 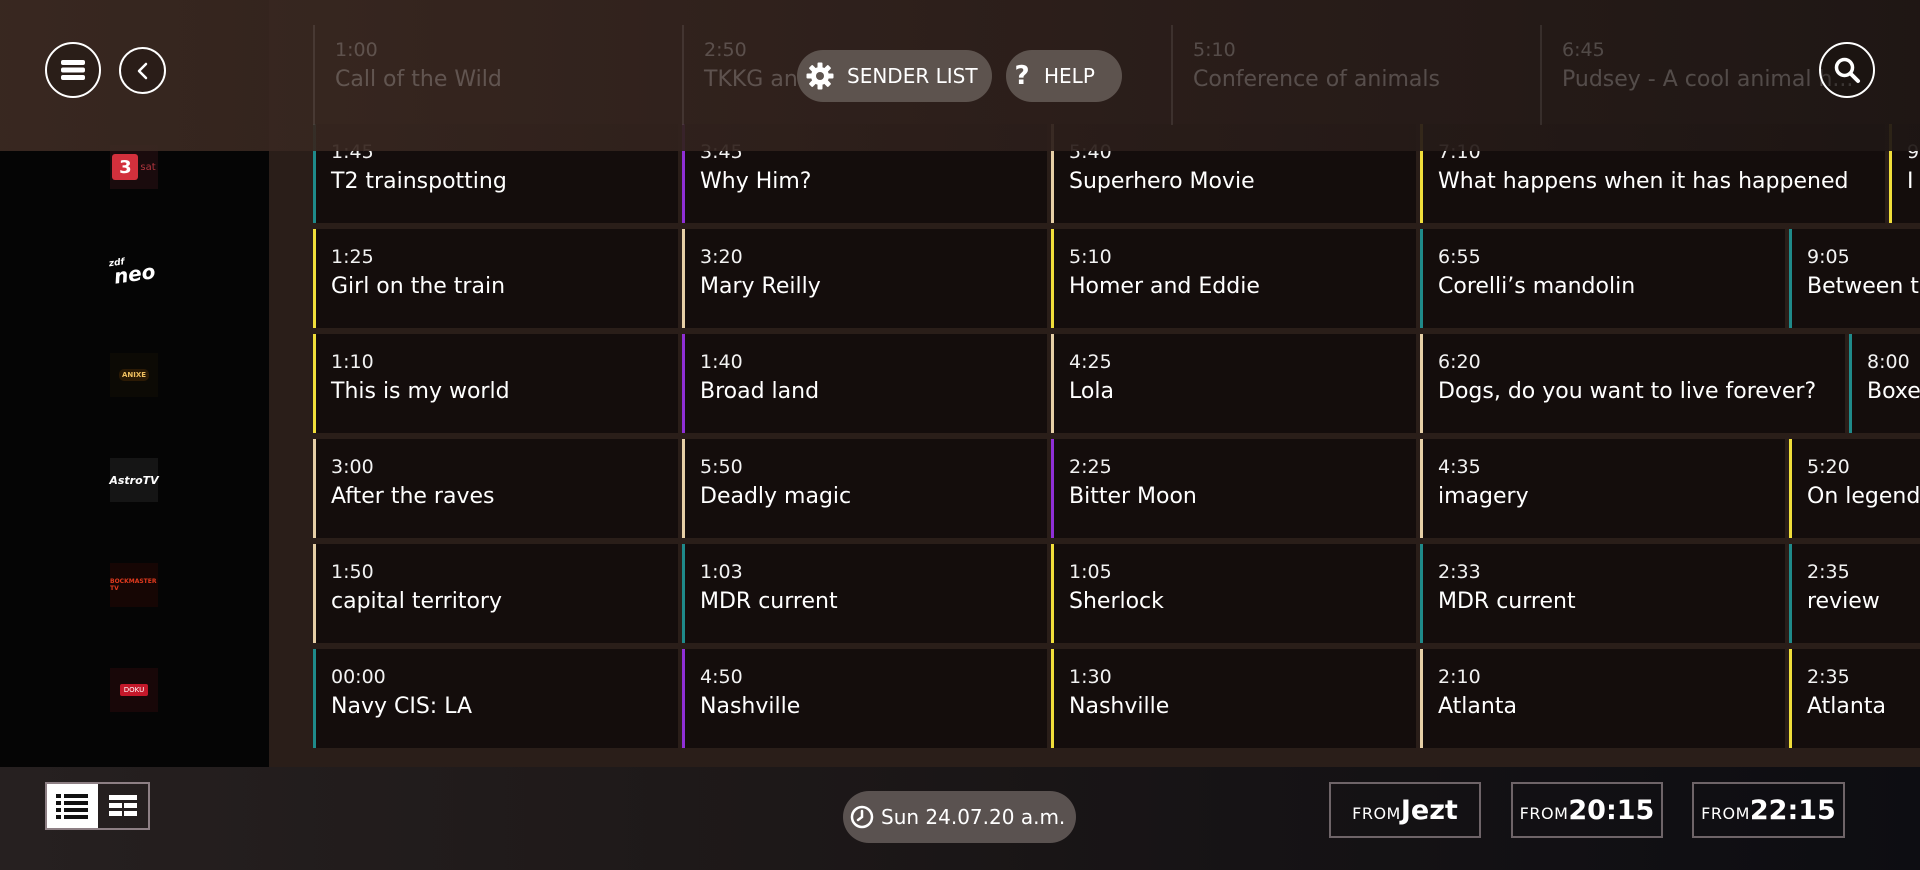 What do you see at coordinates (721, 467) in the screenshot?
I see `program-time: 5:50` at bounding box center [721, 467].